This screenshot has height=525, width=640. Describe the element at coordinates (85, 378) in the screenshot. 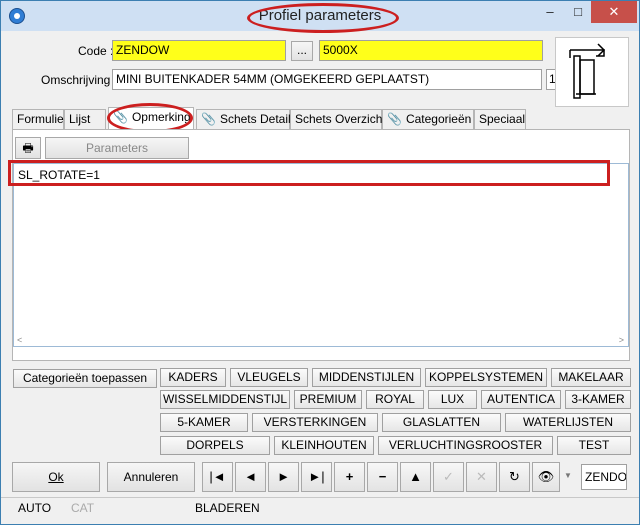

I see `apply-categories-button: Categorieën toepassen` at that location.